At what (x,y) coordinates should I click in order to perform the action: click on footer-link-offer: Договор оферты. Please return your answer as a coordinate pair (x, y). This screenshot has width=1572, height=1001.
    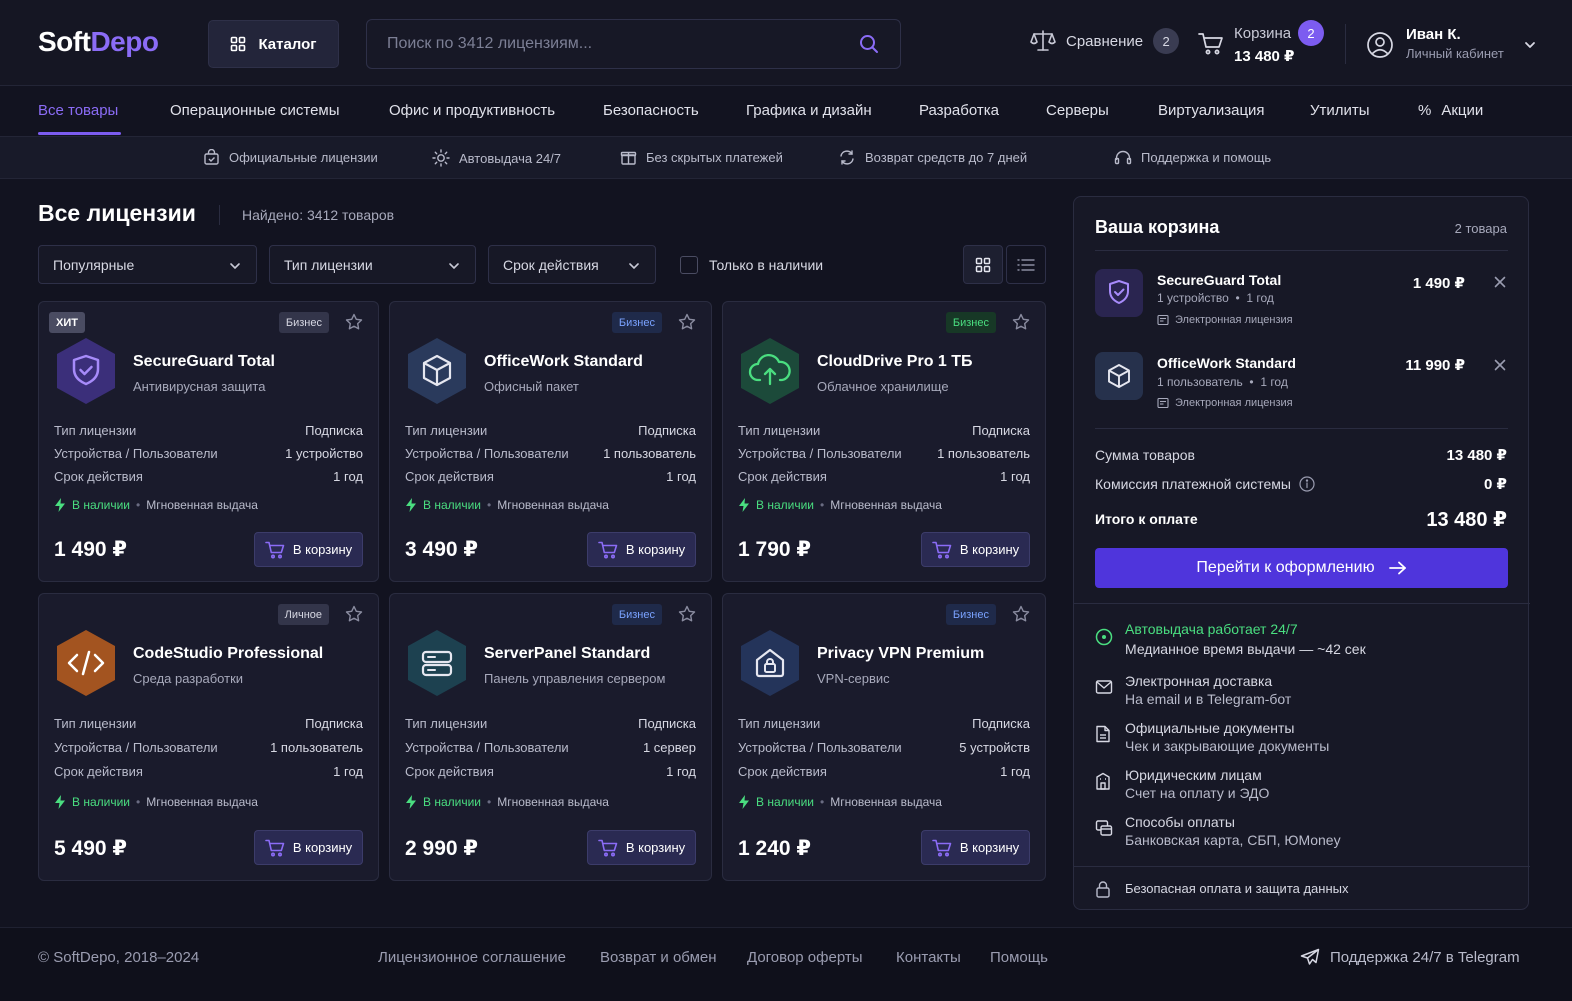
    Looking at the image, I should click on (805, 957).